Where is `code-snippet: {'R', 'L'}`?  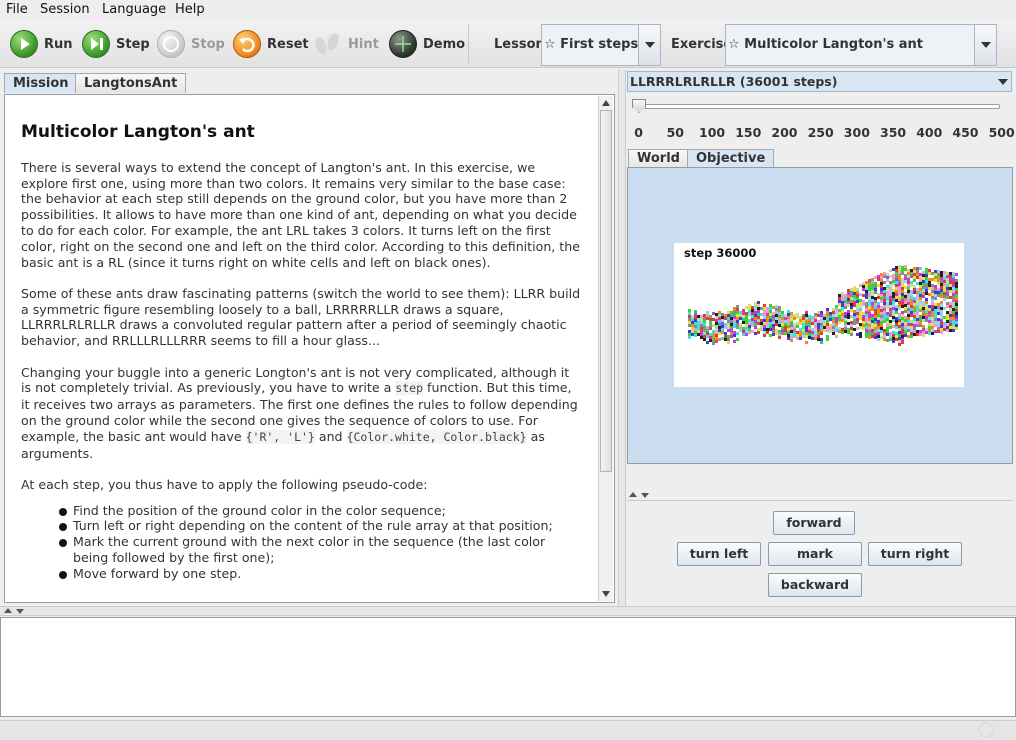
code-snippet: {'R', 'L'} is located at coordinates (280, 436).